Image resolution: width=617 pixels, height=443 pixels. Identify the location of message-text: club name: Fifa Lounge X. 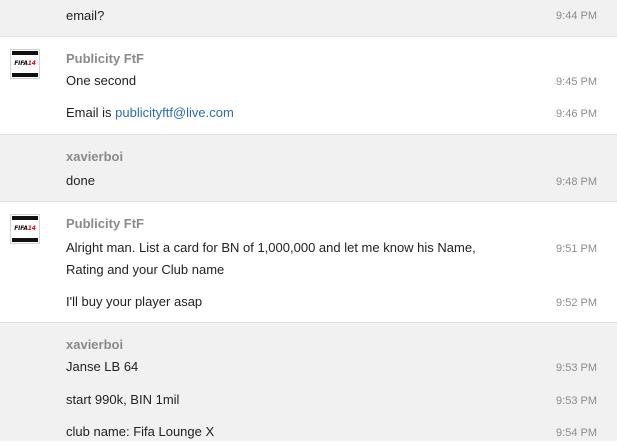
(140, 431).